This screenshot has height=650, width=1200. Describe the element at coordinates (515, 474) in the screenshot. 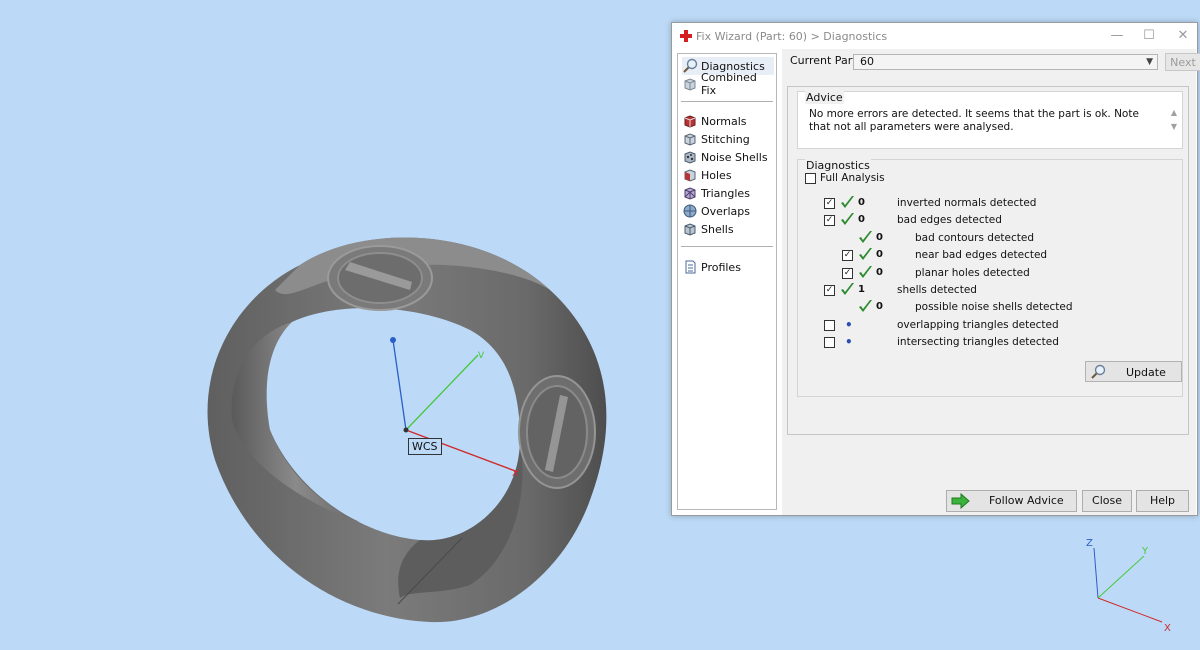

I see `svg-text: X` at that location.